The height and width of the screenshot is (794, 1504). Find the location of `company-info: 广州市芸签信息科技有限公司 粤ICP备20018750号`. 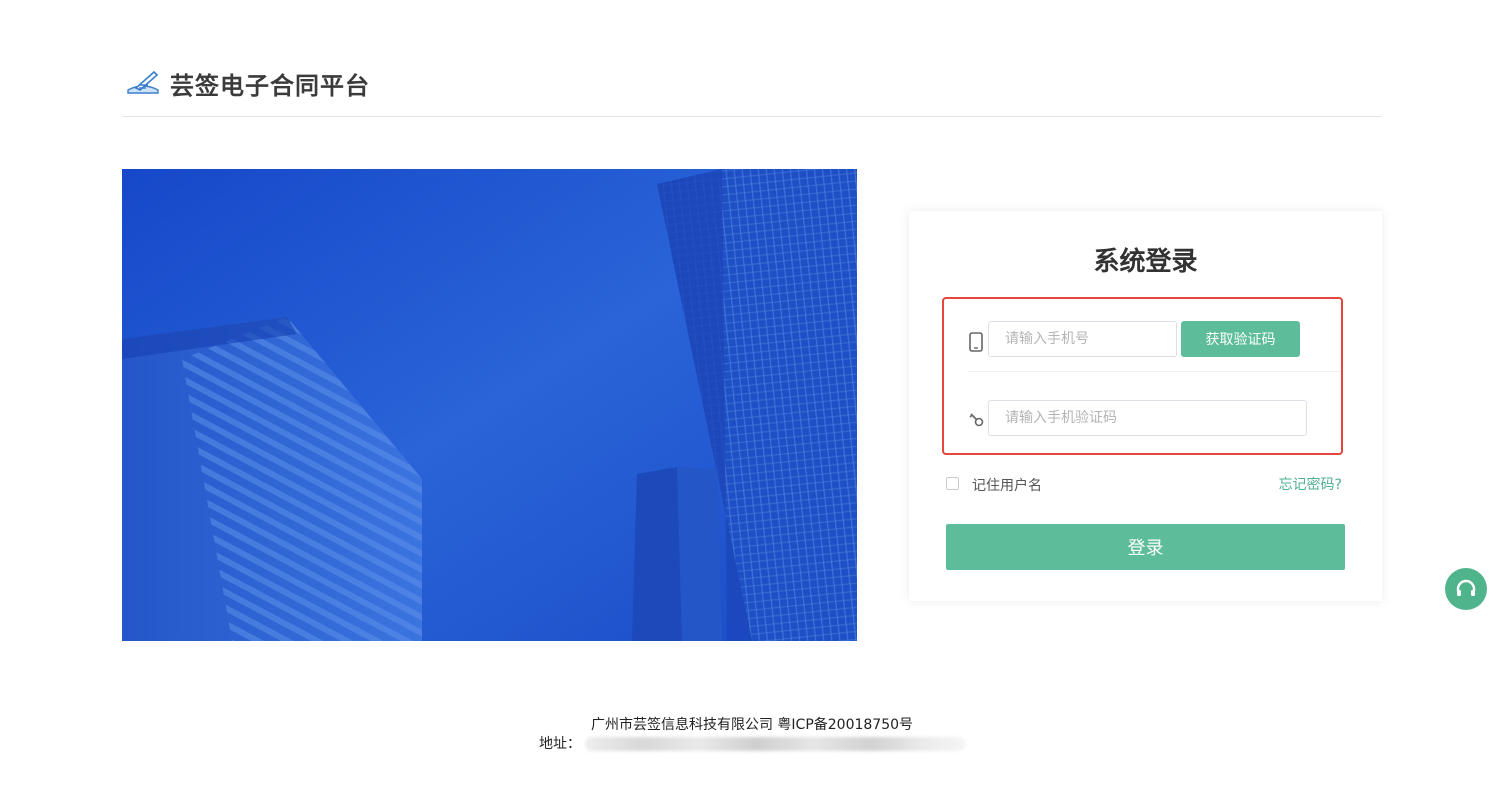

company-info: 广州市芸签信息科技有限公司 粤ICP备20018750号 is located at coordinates (752, 725).